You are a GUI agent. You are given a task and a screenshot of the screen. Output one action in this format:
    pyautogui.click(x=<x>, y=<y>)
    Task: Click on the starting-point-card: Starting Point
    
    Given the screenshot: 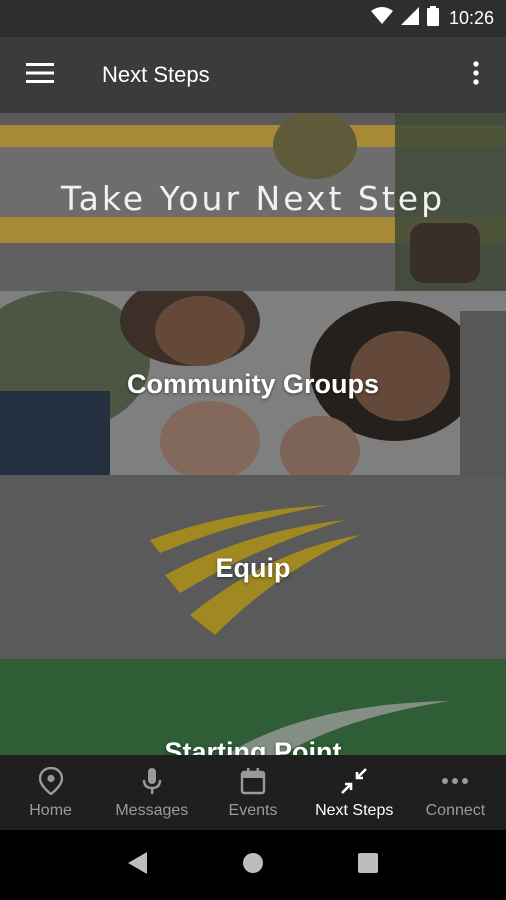 What is the action you would take?
    pyautogui.click(x=253, y=707)
    